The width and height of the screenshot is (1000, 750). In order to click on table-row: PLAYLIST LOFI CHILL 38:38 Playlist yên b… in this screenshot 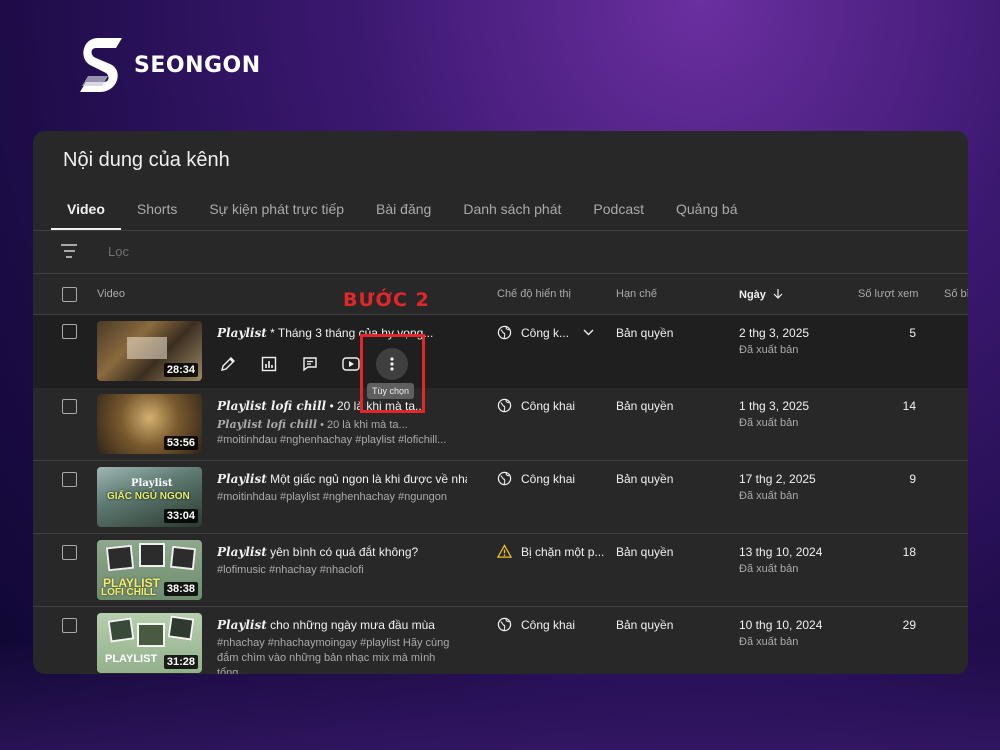, I will do `click(500, 570)`.